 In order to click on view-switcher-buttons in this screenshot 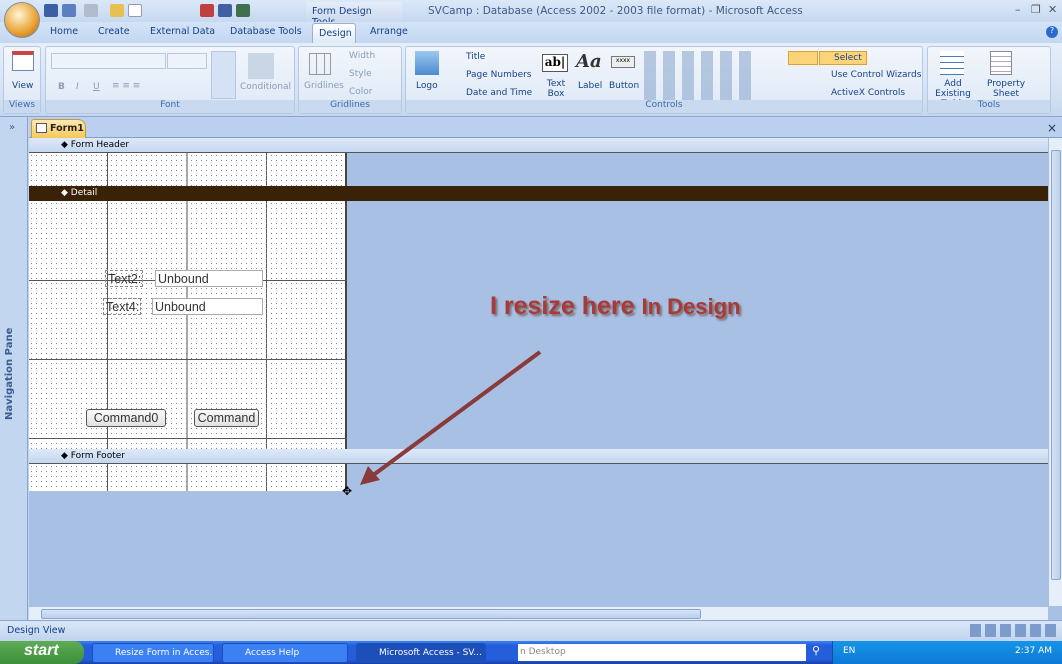, I will do `click(1013, 630)`.